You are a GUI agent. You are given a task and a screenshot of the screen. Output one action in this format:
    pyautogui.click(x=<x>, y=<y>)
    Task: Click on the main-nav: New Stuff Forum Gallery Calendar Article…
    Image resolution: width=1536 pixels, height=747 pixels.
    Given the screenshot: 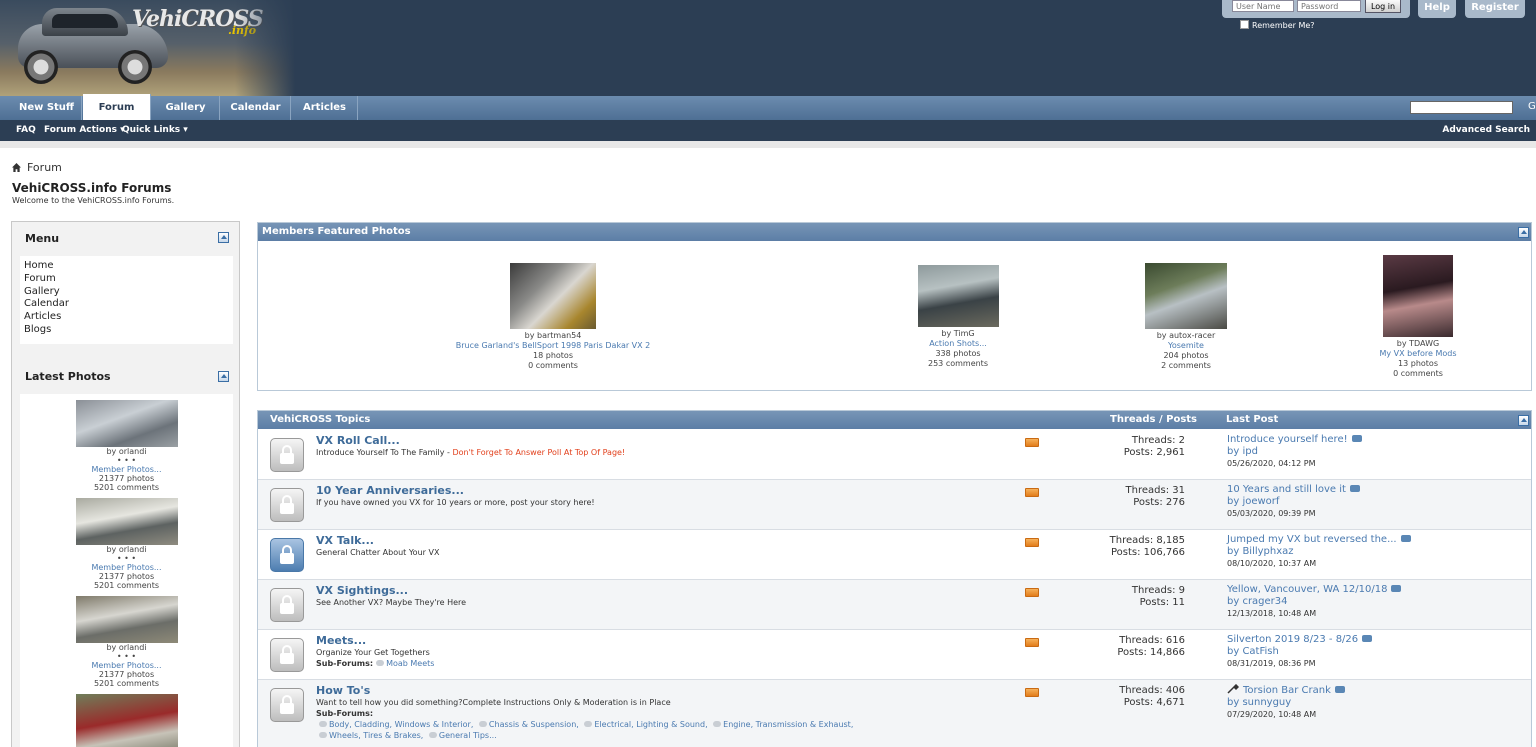 What is the action you would take?
    pyautogui.click(x=768, y=107)
    